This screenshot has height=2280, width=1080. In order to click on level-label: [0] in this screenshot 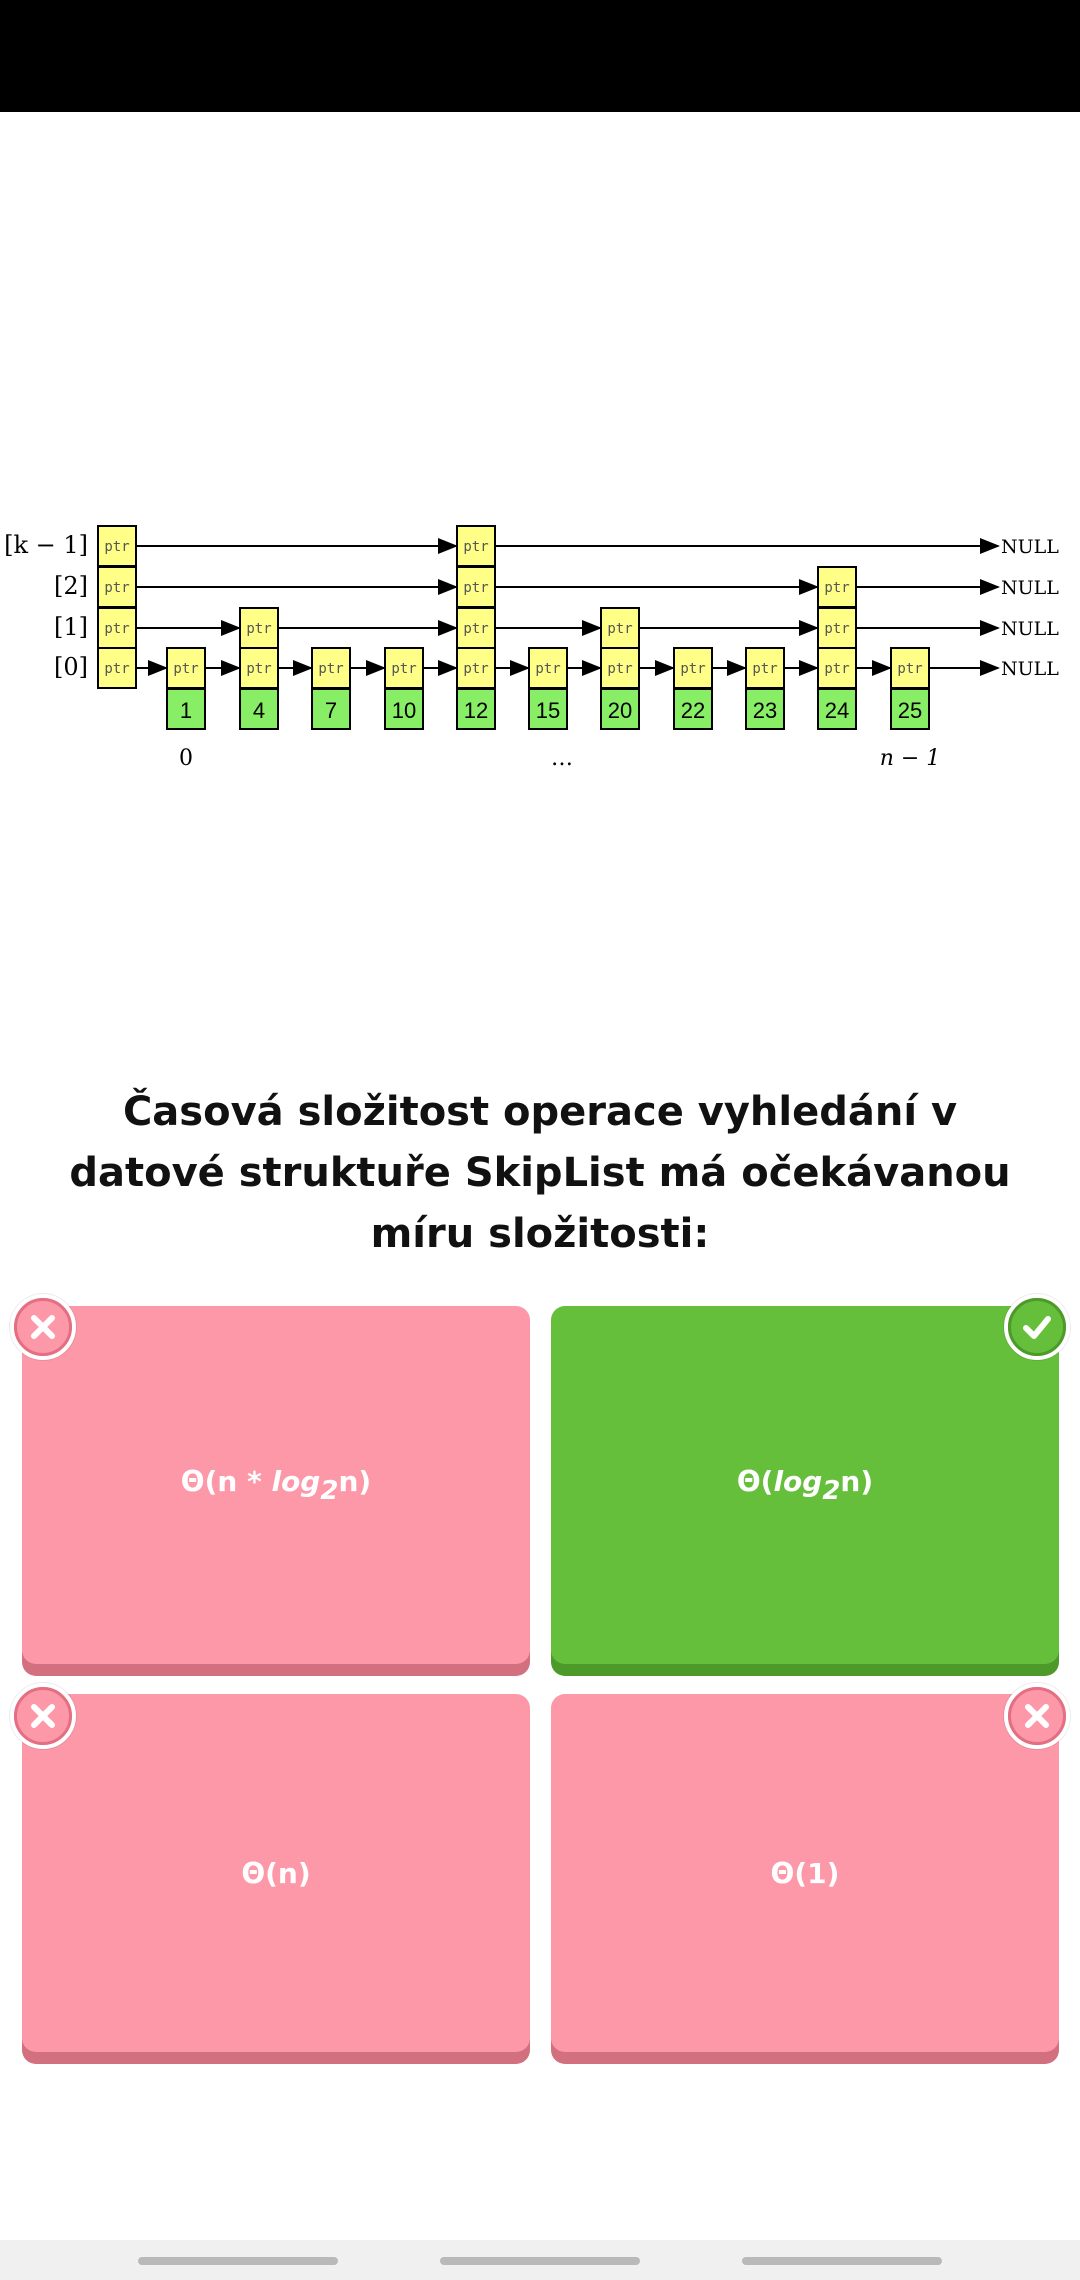, I will do `click(71, 667)`.